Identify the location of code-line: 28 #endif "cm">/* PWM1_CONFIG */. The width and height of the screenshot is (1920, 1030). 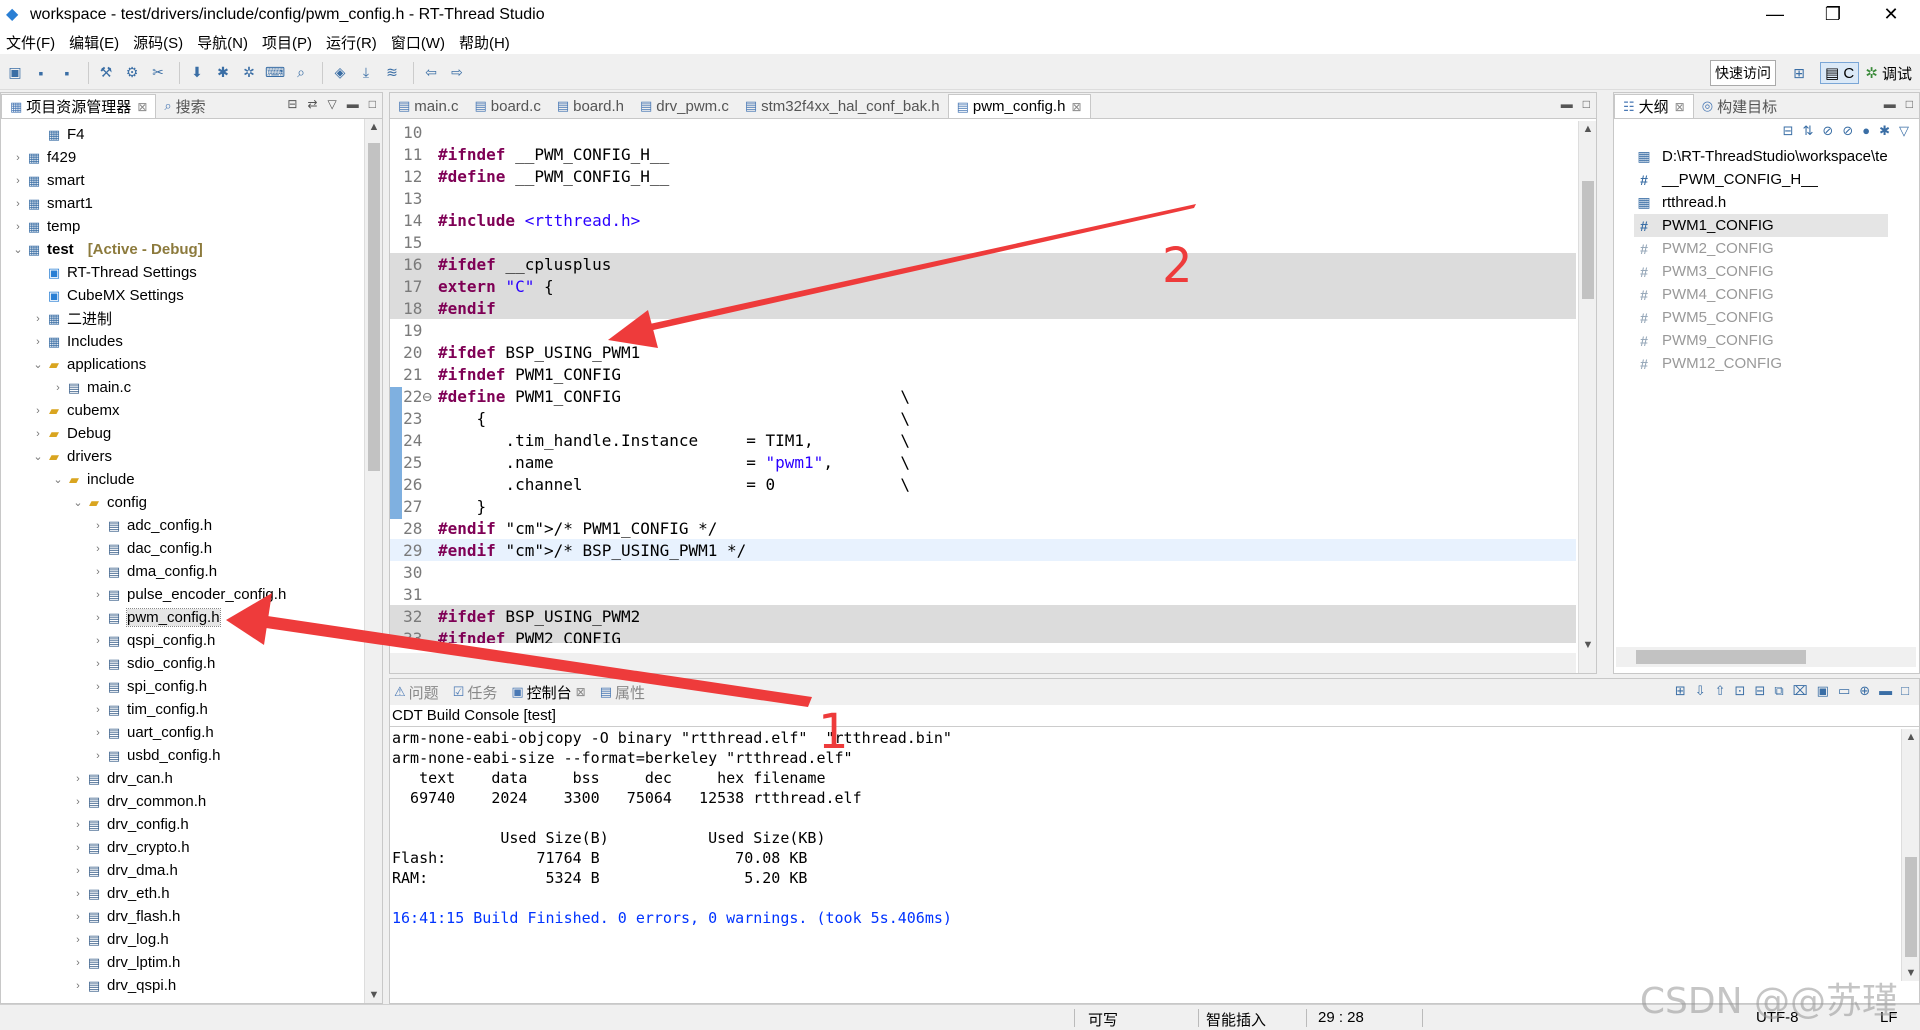
(983, 528).